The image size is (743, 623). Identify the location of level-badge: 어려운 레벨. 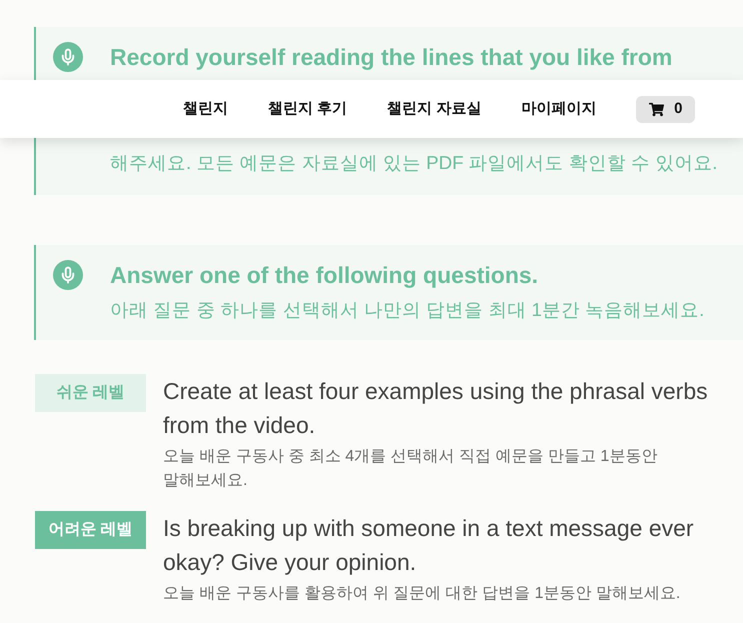
(90, 530).